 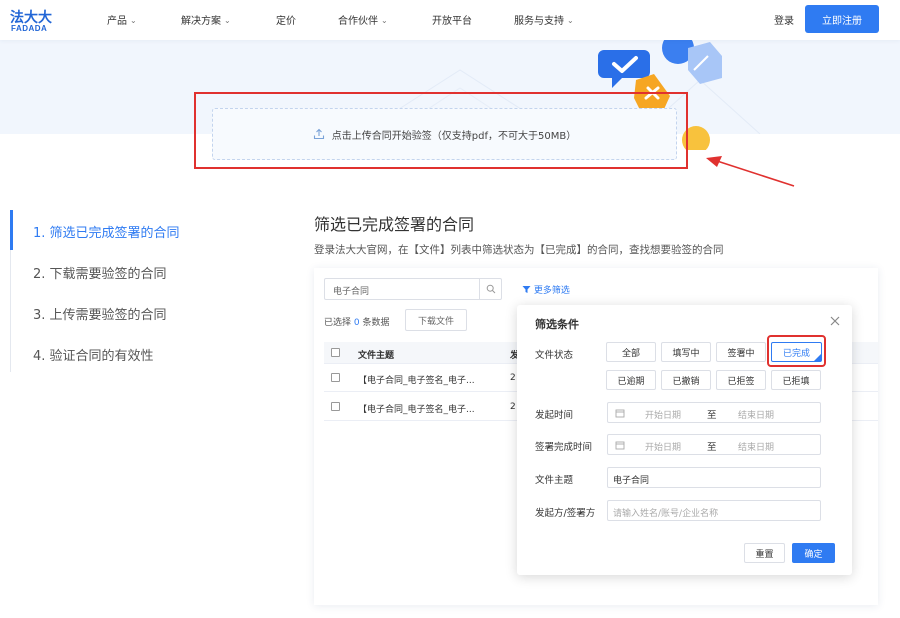 What do you see at coordinates (394, 224) in the screenshot?
I see `step-title: 筛选已完成签署的合同` at bounding box center [394, 224].